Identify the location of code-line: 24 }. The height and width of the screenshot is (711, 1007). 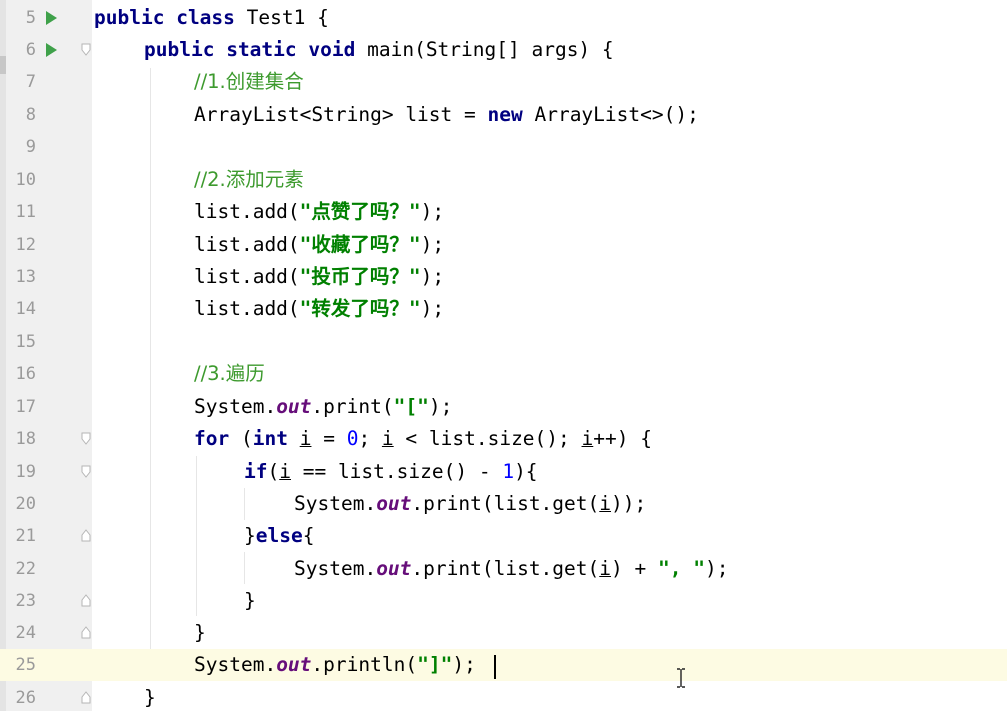
(503, 633).